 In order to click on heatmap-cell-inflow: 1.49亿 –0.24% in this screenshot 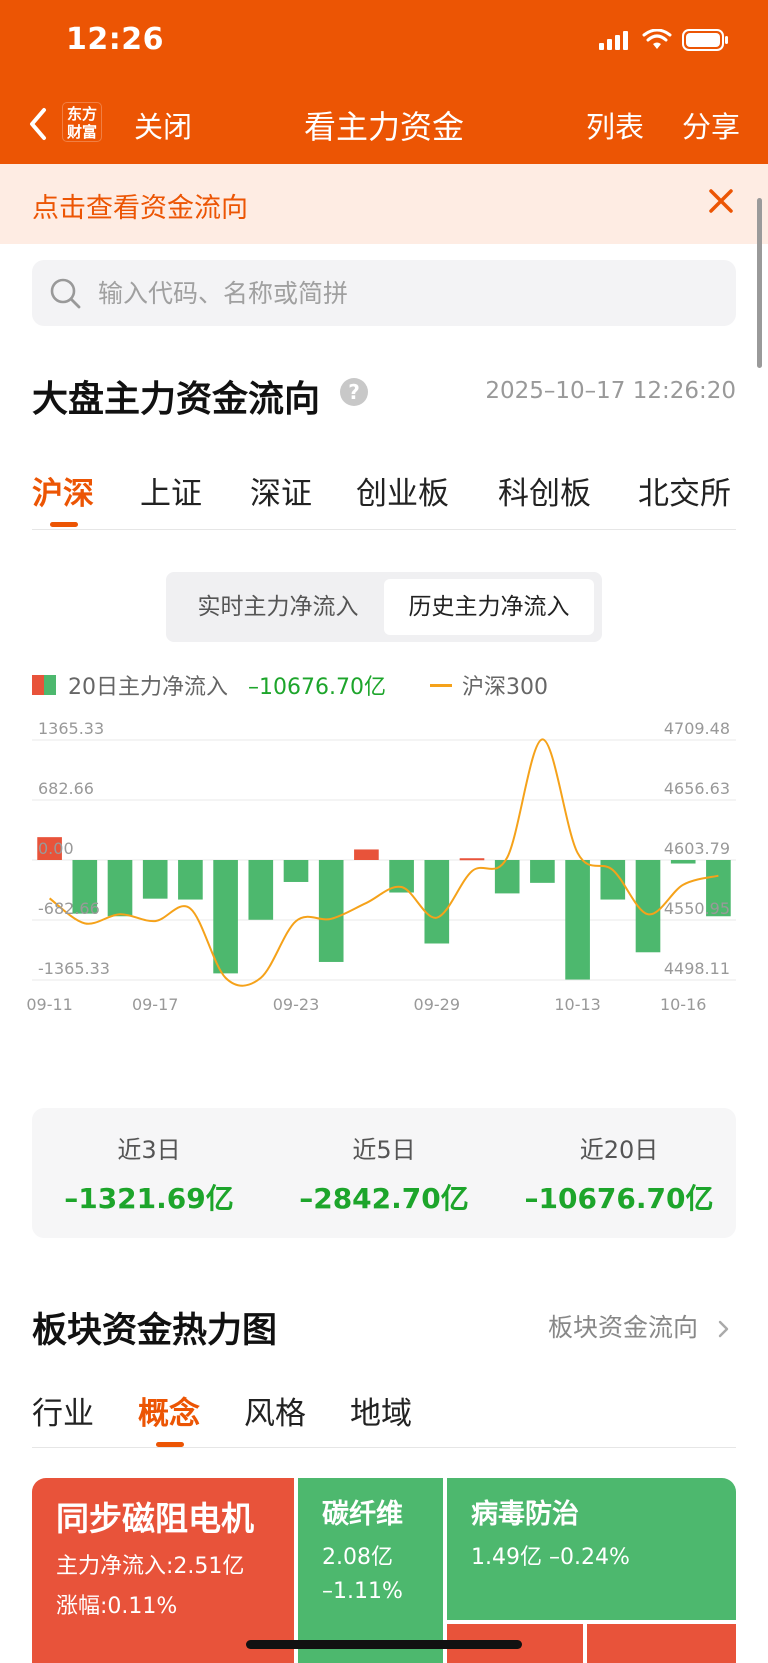, I will do `click(550, 1557)`.